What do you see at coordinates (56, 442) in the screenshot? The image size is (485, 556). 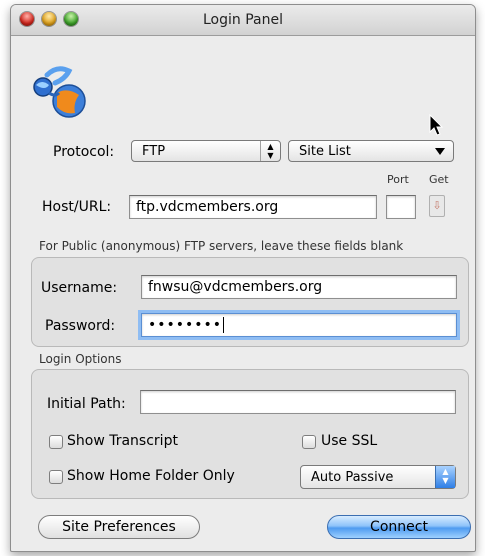 I see `show-transcript-checkbox` at bounding box center [56, 442].